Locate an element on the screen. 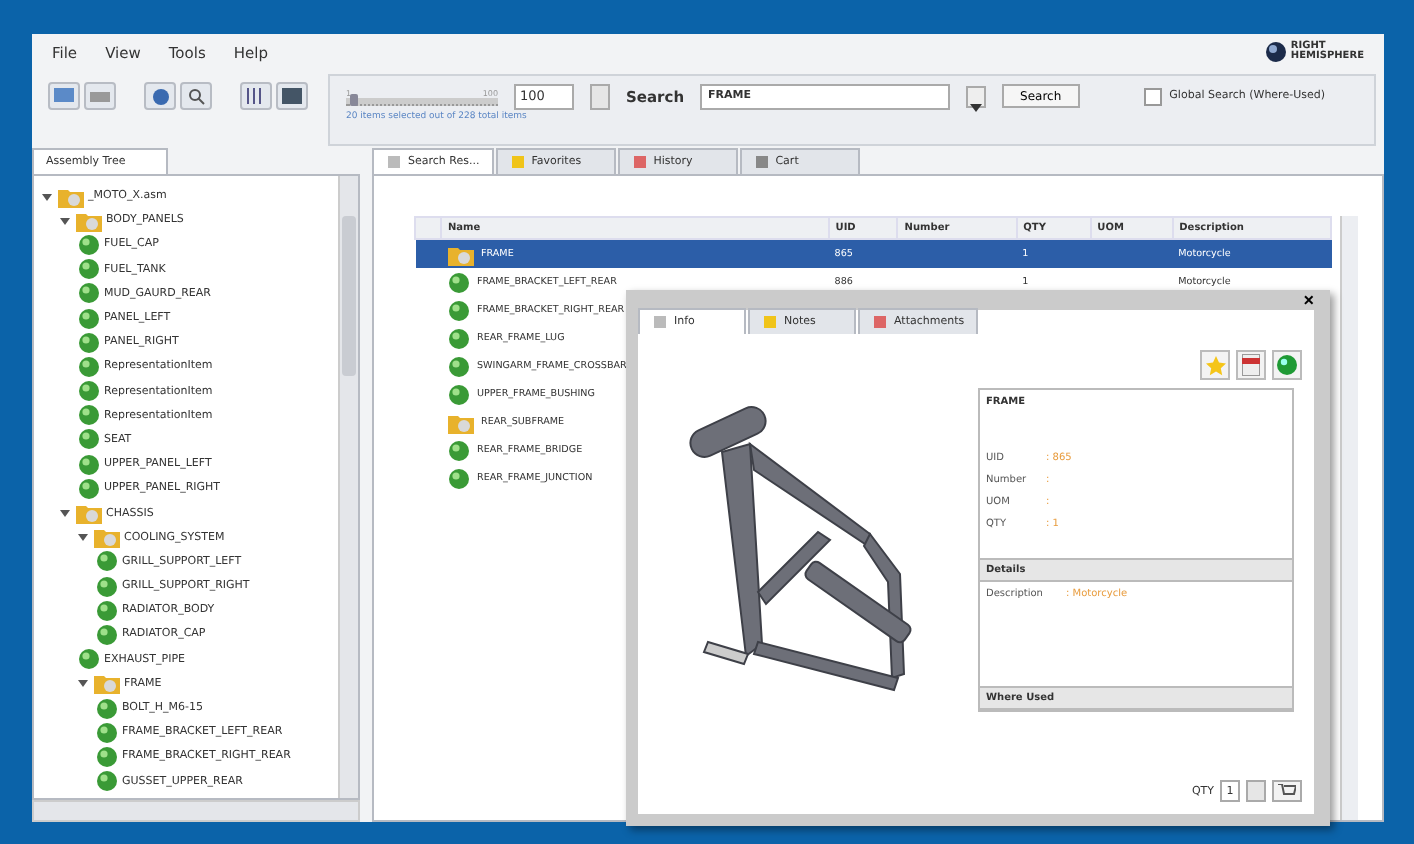  cart-icon is located at coordinates (1287, 791).